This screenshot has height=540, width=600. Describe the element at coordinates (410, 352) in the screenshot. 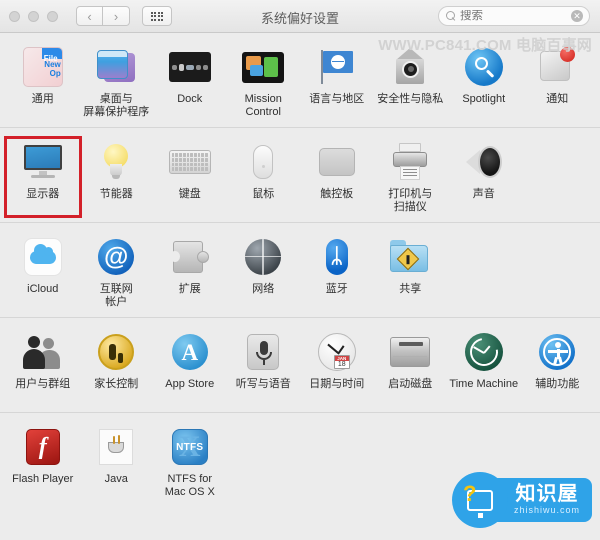

I see `startup-disk-icon` at that location.